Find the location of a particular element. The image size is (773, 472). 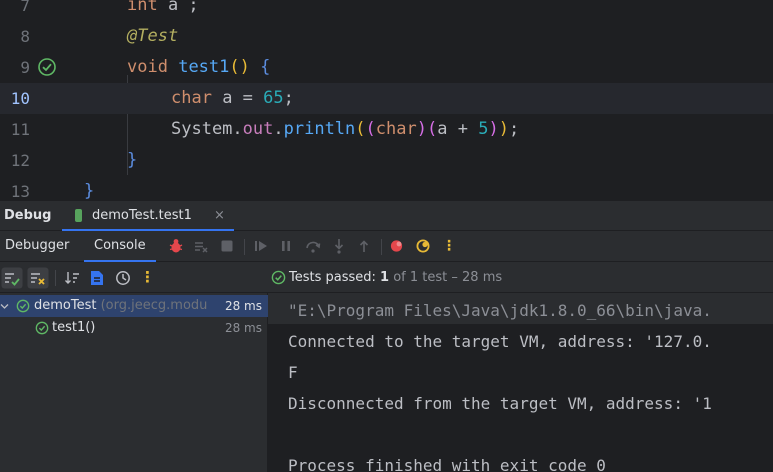

code-line-7: 7 int a ; is located at coordinates (386, 10).